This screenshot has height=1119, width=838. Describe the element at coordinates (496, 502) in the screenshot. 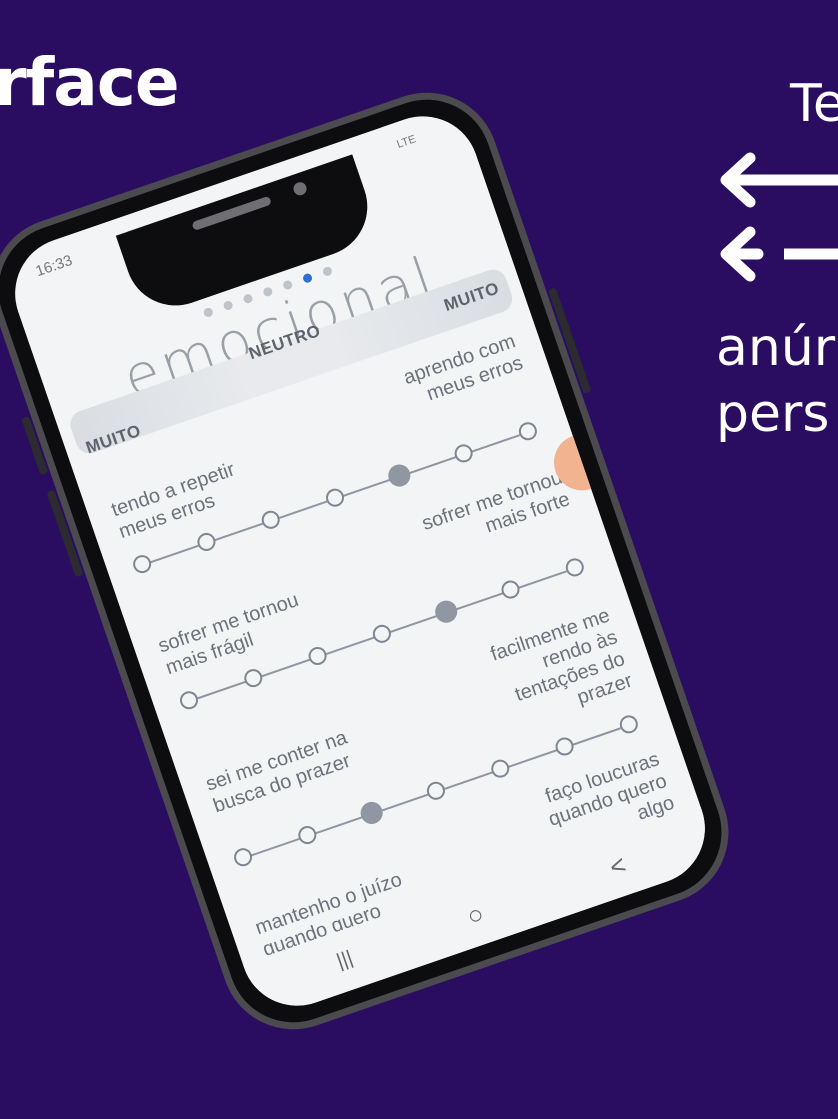

I see `pair-right-label: sofrer me tornou mais forte` at that location.